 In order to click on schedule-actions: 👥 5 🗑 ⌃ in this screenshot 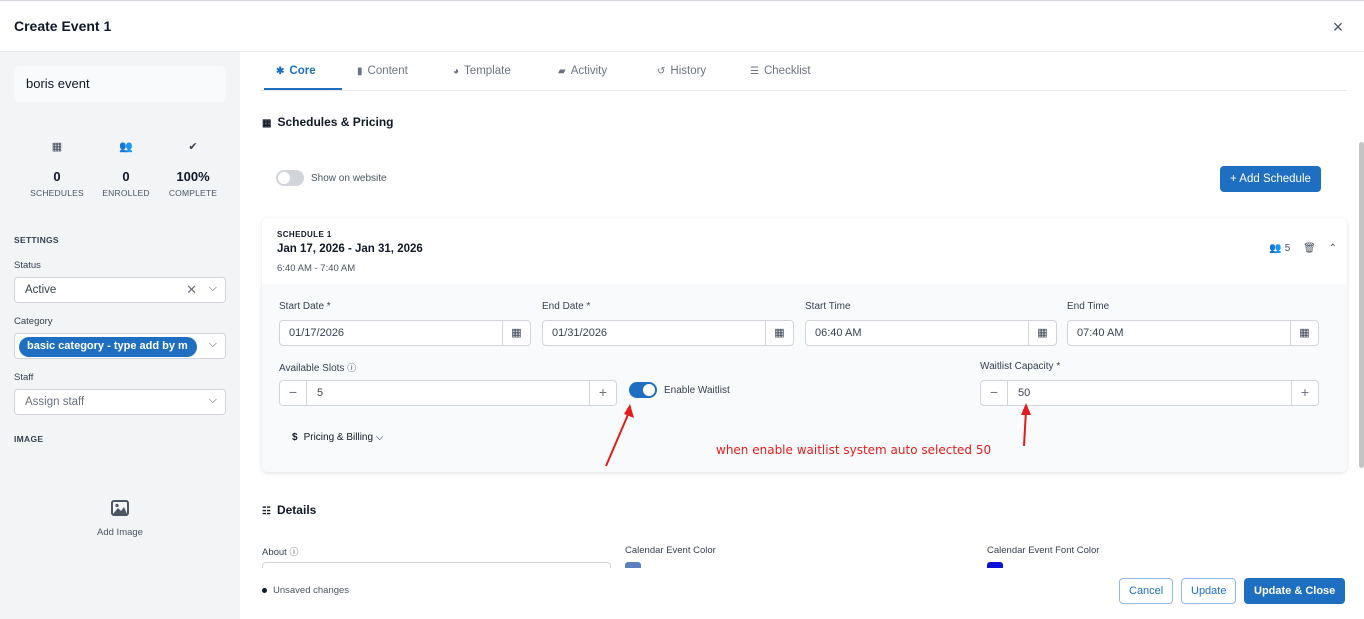, I will do `click(1298, 248)`.